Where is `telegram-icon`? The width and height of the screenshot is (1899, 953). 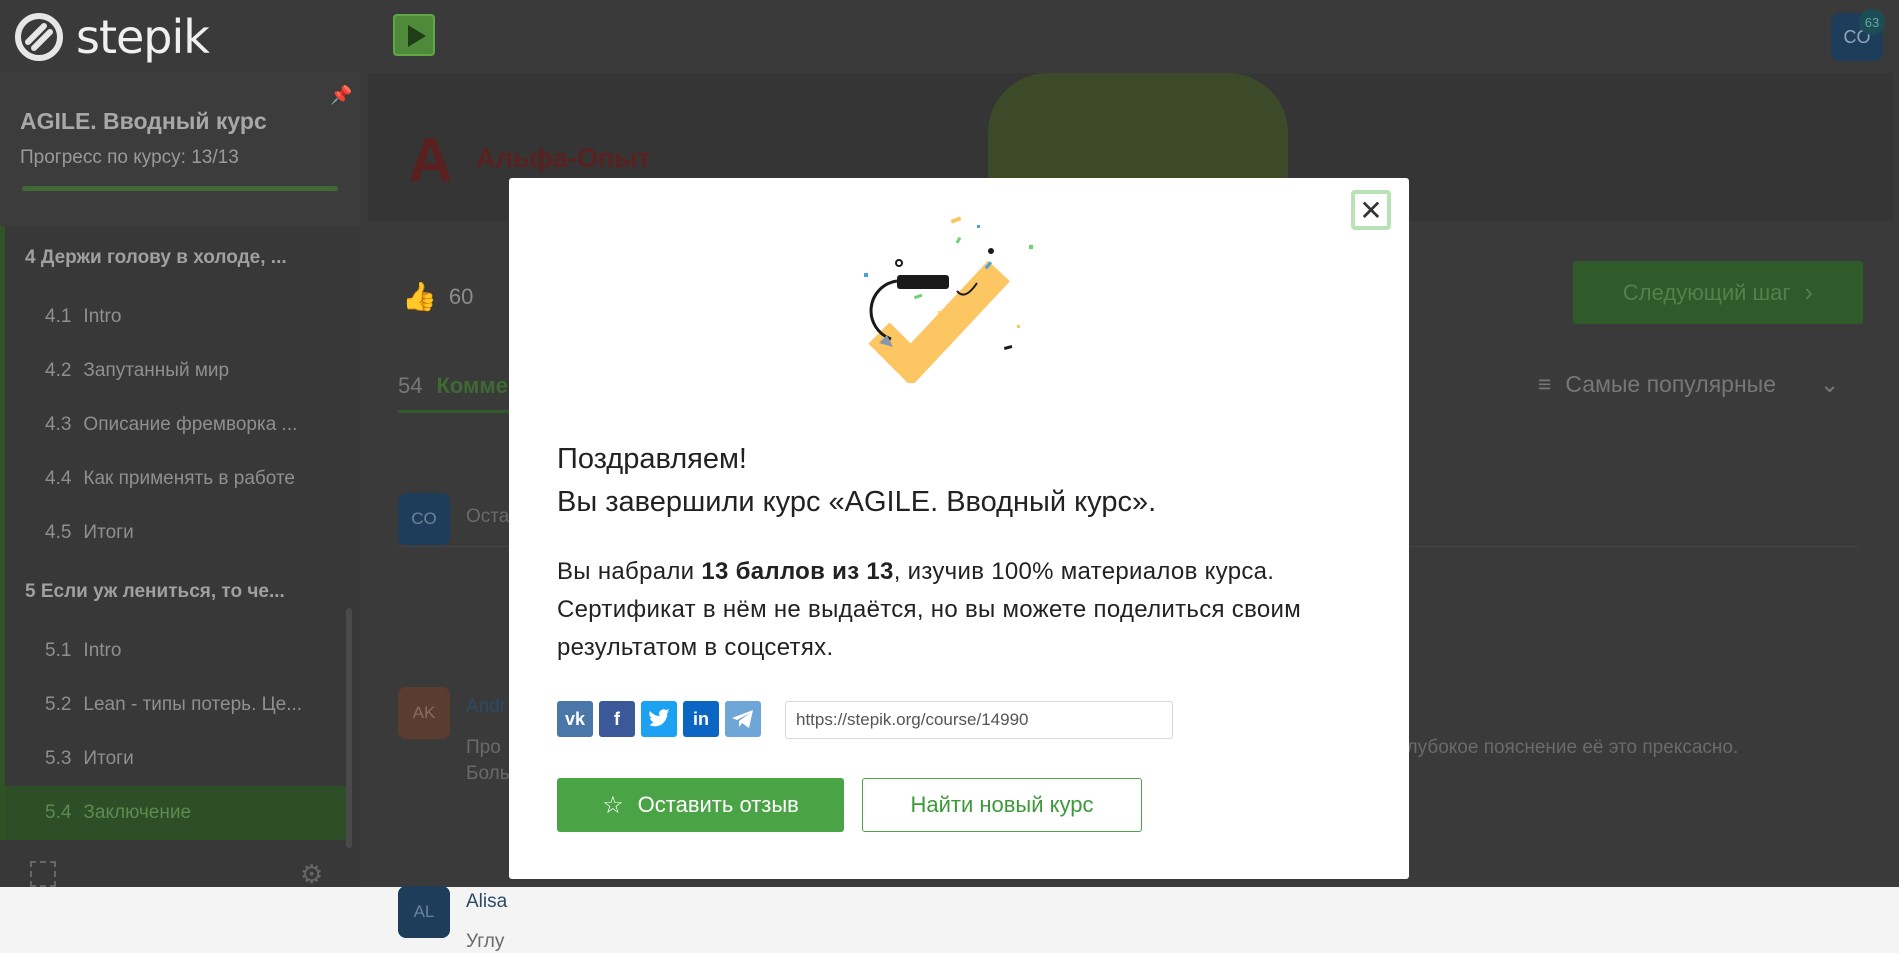 telegram-icon is located at coordinates (743, 719).